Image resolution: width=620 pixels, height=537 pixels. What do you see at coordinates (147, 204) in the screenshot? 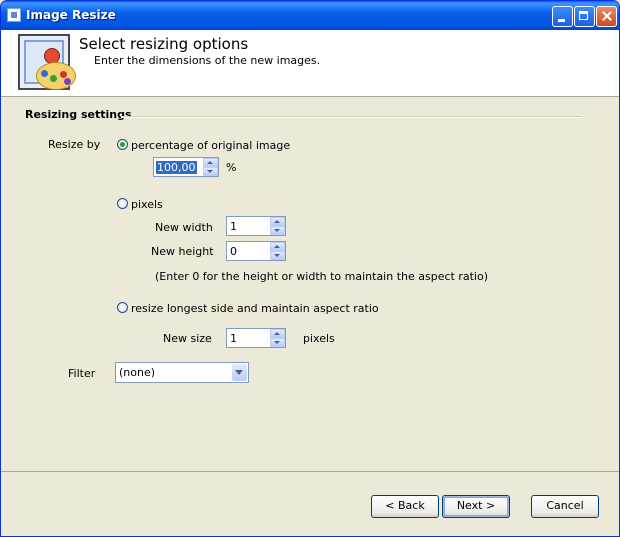
I see `pixels-radio-label: pixels` at bounding box center [147, 204].